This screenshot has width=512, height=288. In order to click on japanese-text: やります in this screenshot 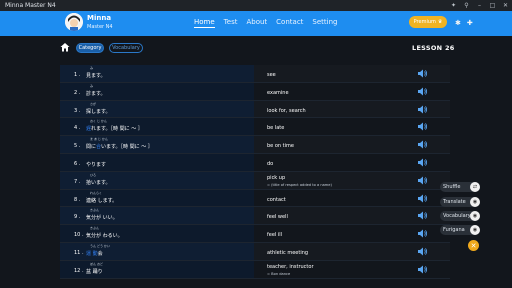, I will do `click(96, 164)`.